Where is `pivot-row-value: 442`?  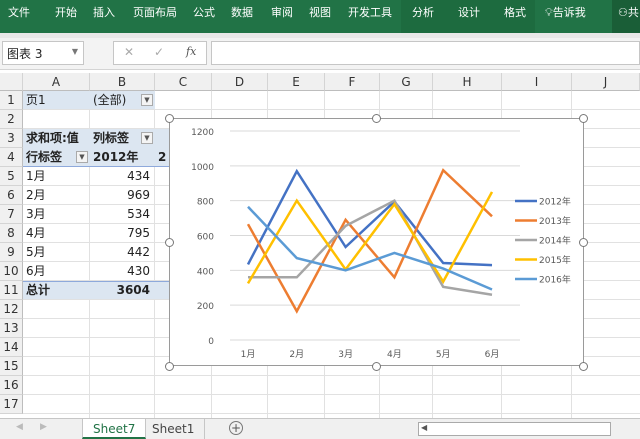
pivot-row-value: 442 is located at coordinates (121, 252).